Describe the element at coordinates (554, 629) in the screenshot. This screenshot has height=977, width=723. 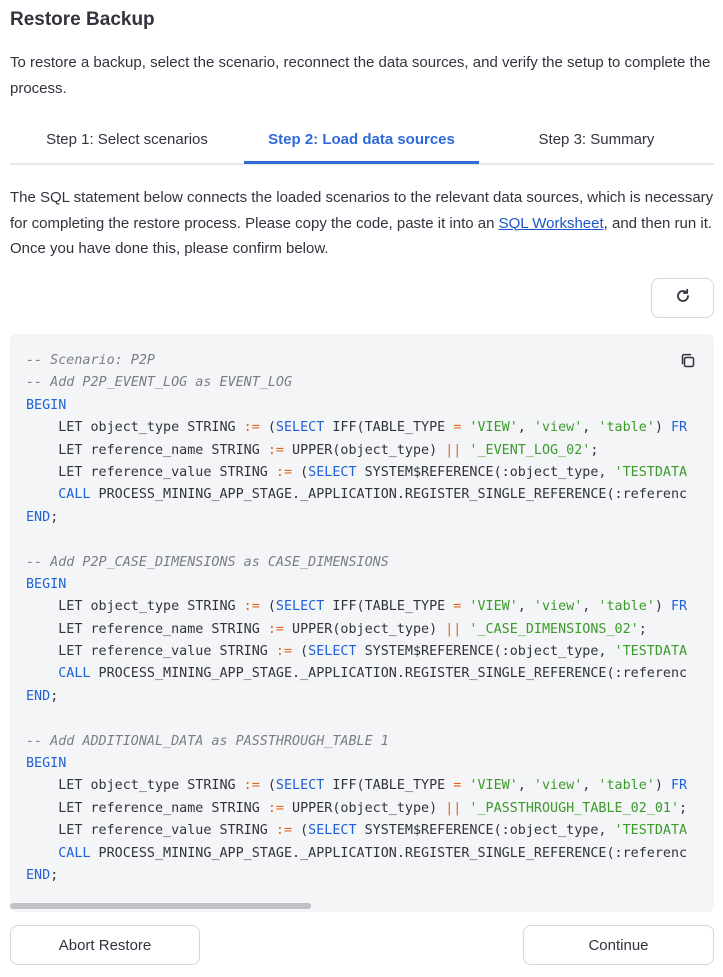
I see `code-token: '_CASE_DIMENSIONS_02'` at that location.